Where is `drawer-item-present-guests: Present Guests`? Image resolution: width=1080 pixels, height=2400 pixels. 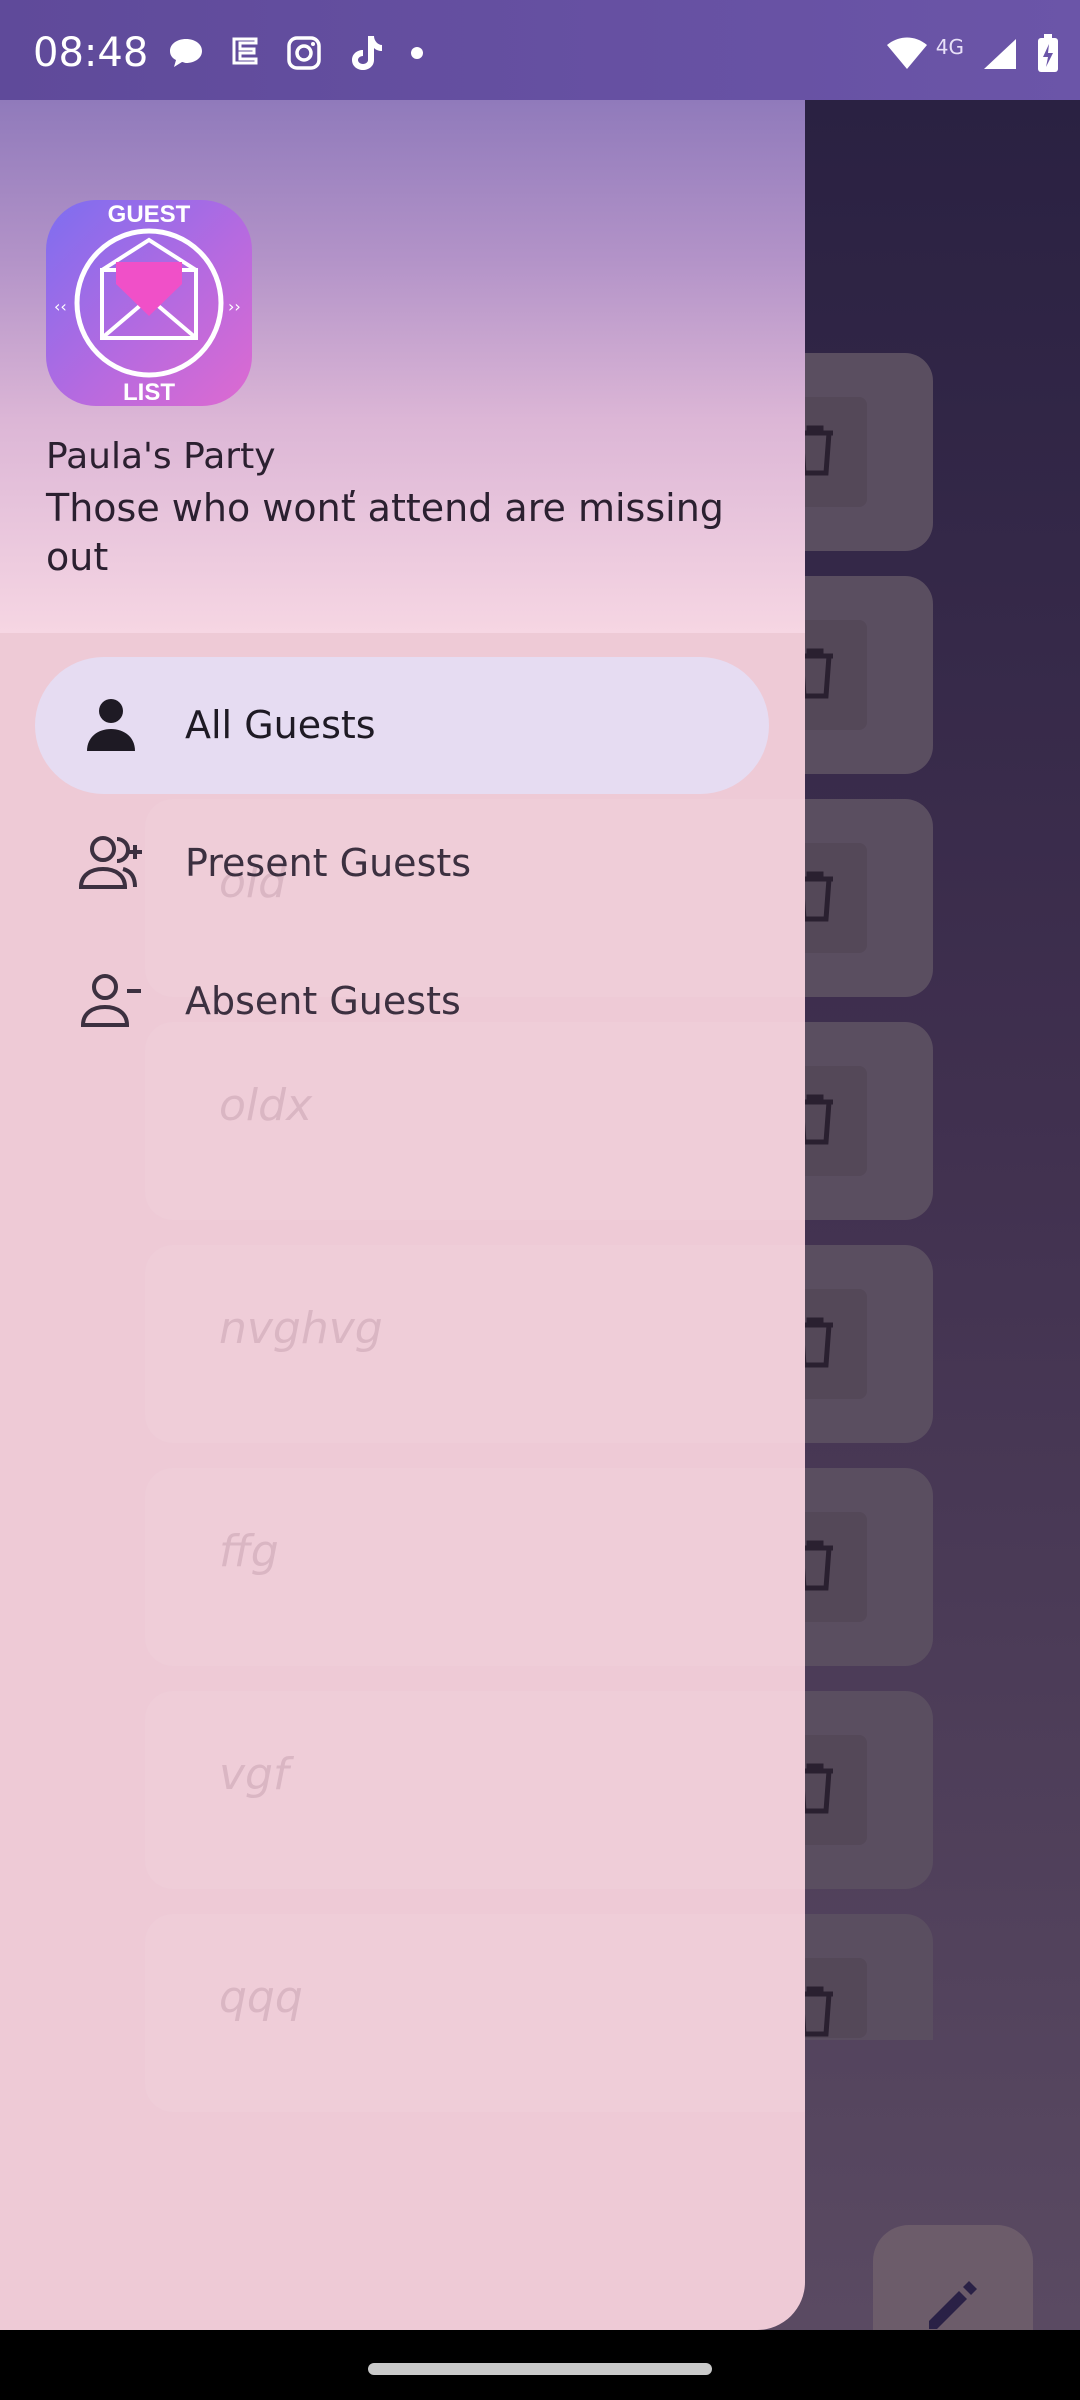
drawer-item-present-guests: Present Guests is located at coordinates (402, 863).